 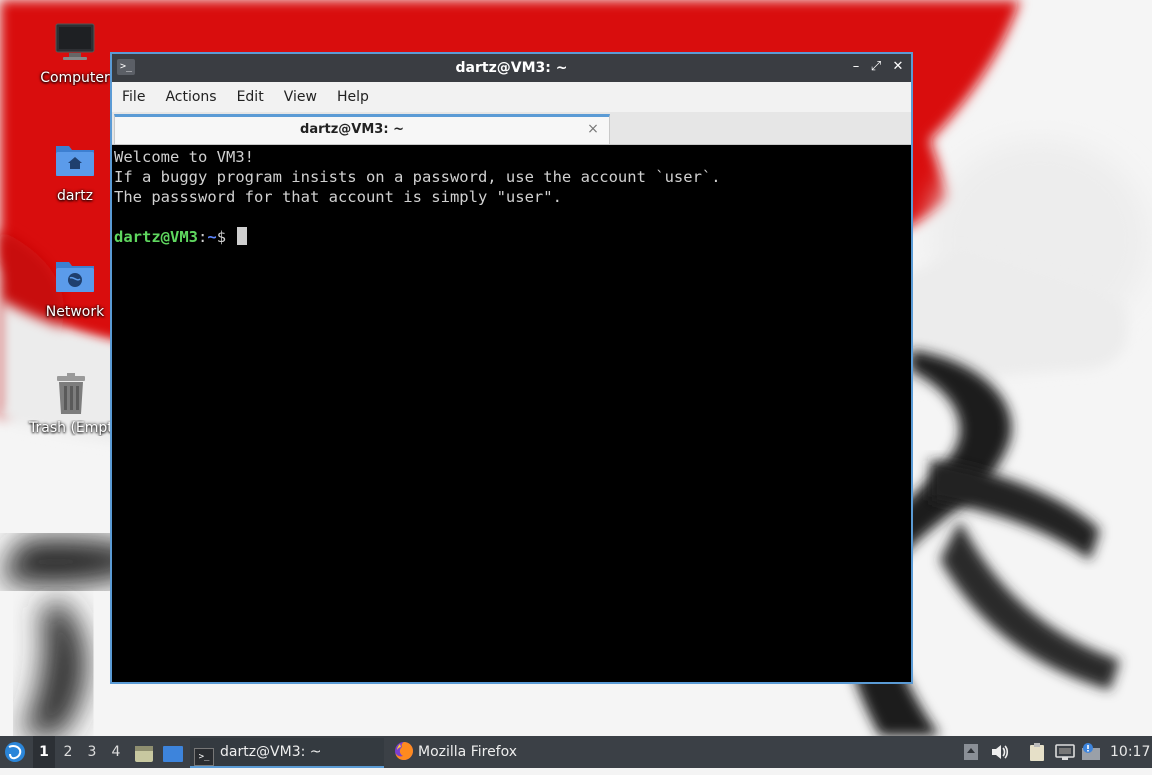 I want to click on terminal-tab: dartz@VM3: ~ ×, so click(x=362, y=129).